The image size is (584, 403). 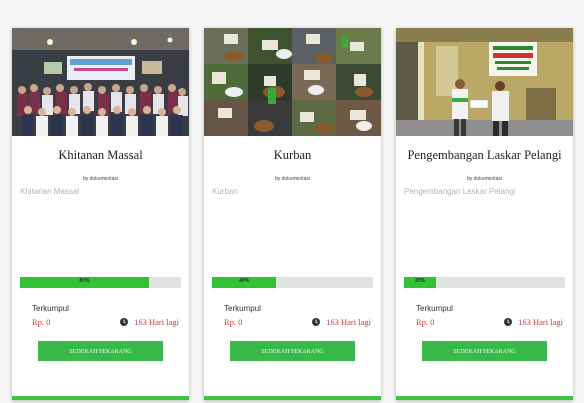 I want to click on campaign-title: Pengembangan Laskar Pelangi, so click(x=484, y=155).